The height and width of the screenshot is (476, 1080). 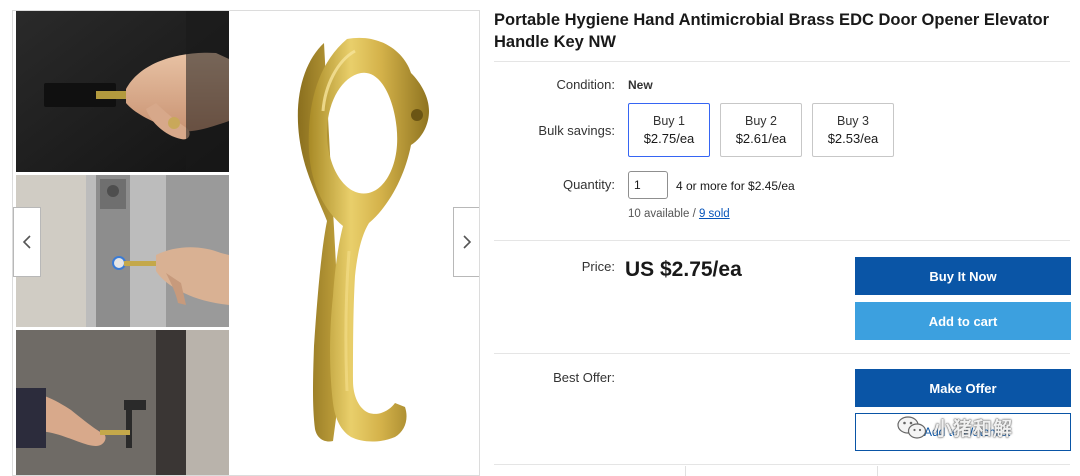 I want to click on chevron-right-icon, so click(x=467, y=242).